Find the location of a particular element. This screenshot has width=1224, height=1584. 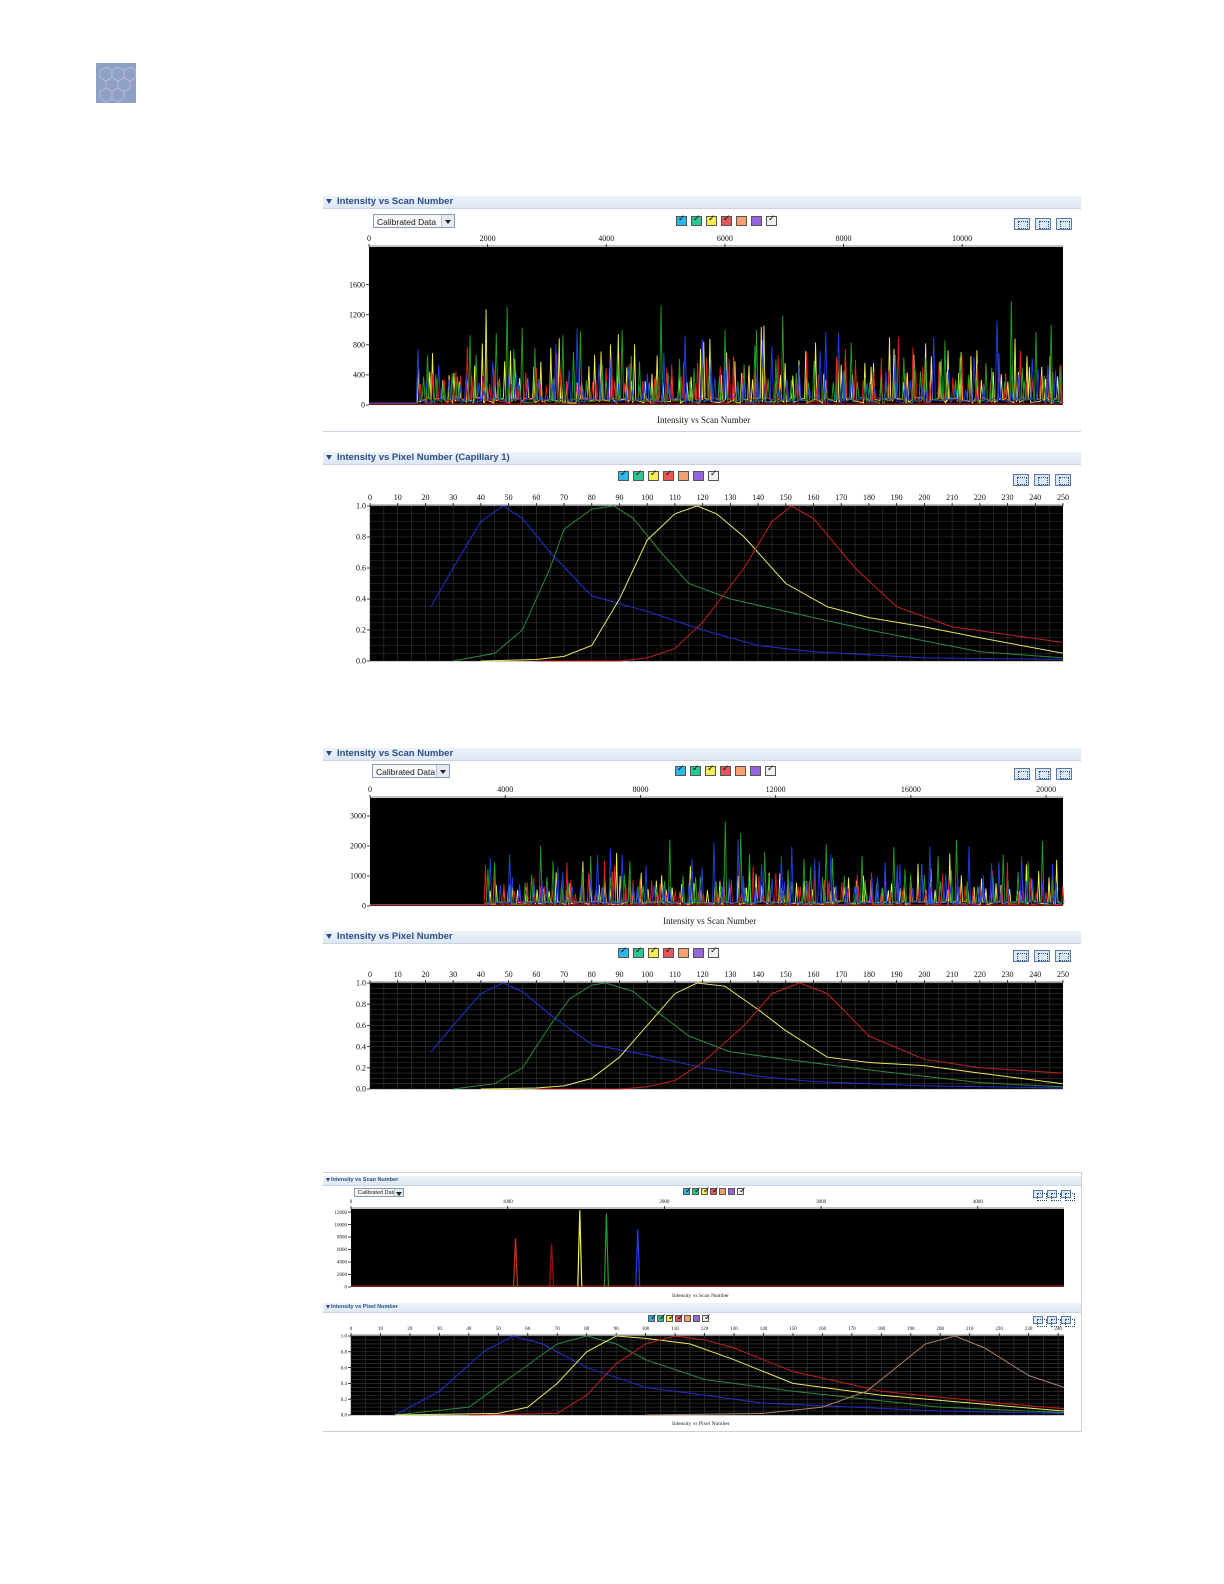

x-tick-label: 250 is located at coordinates (1063, 497).